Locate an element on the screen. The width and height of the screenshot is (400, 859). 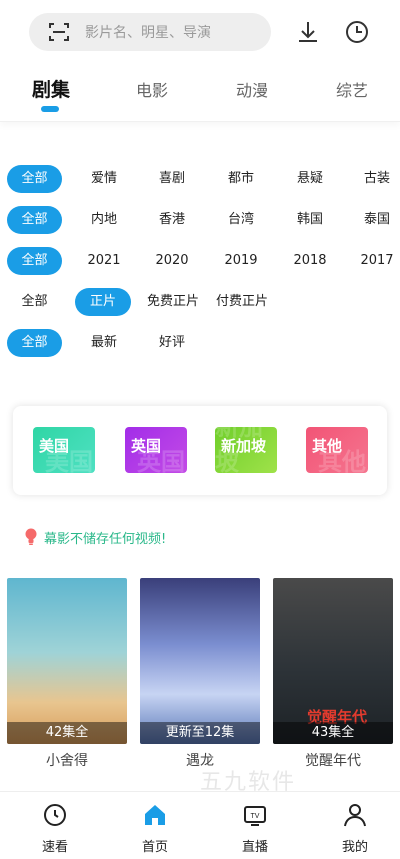
nav-label: 首页 is located at coordinates (154, 847).